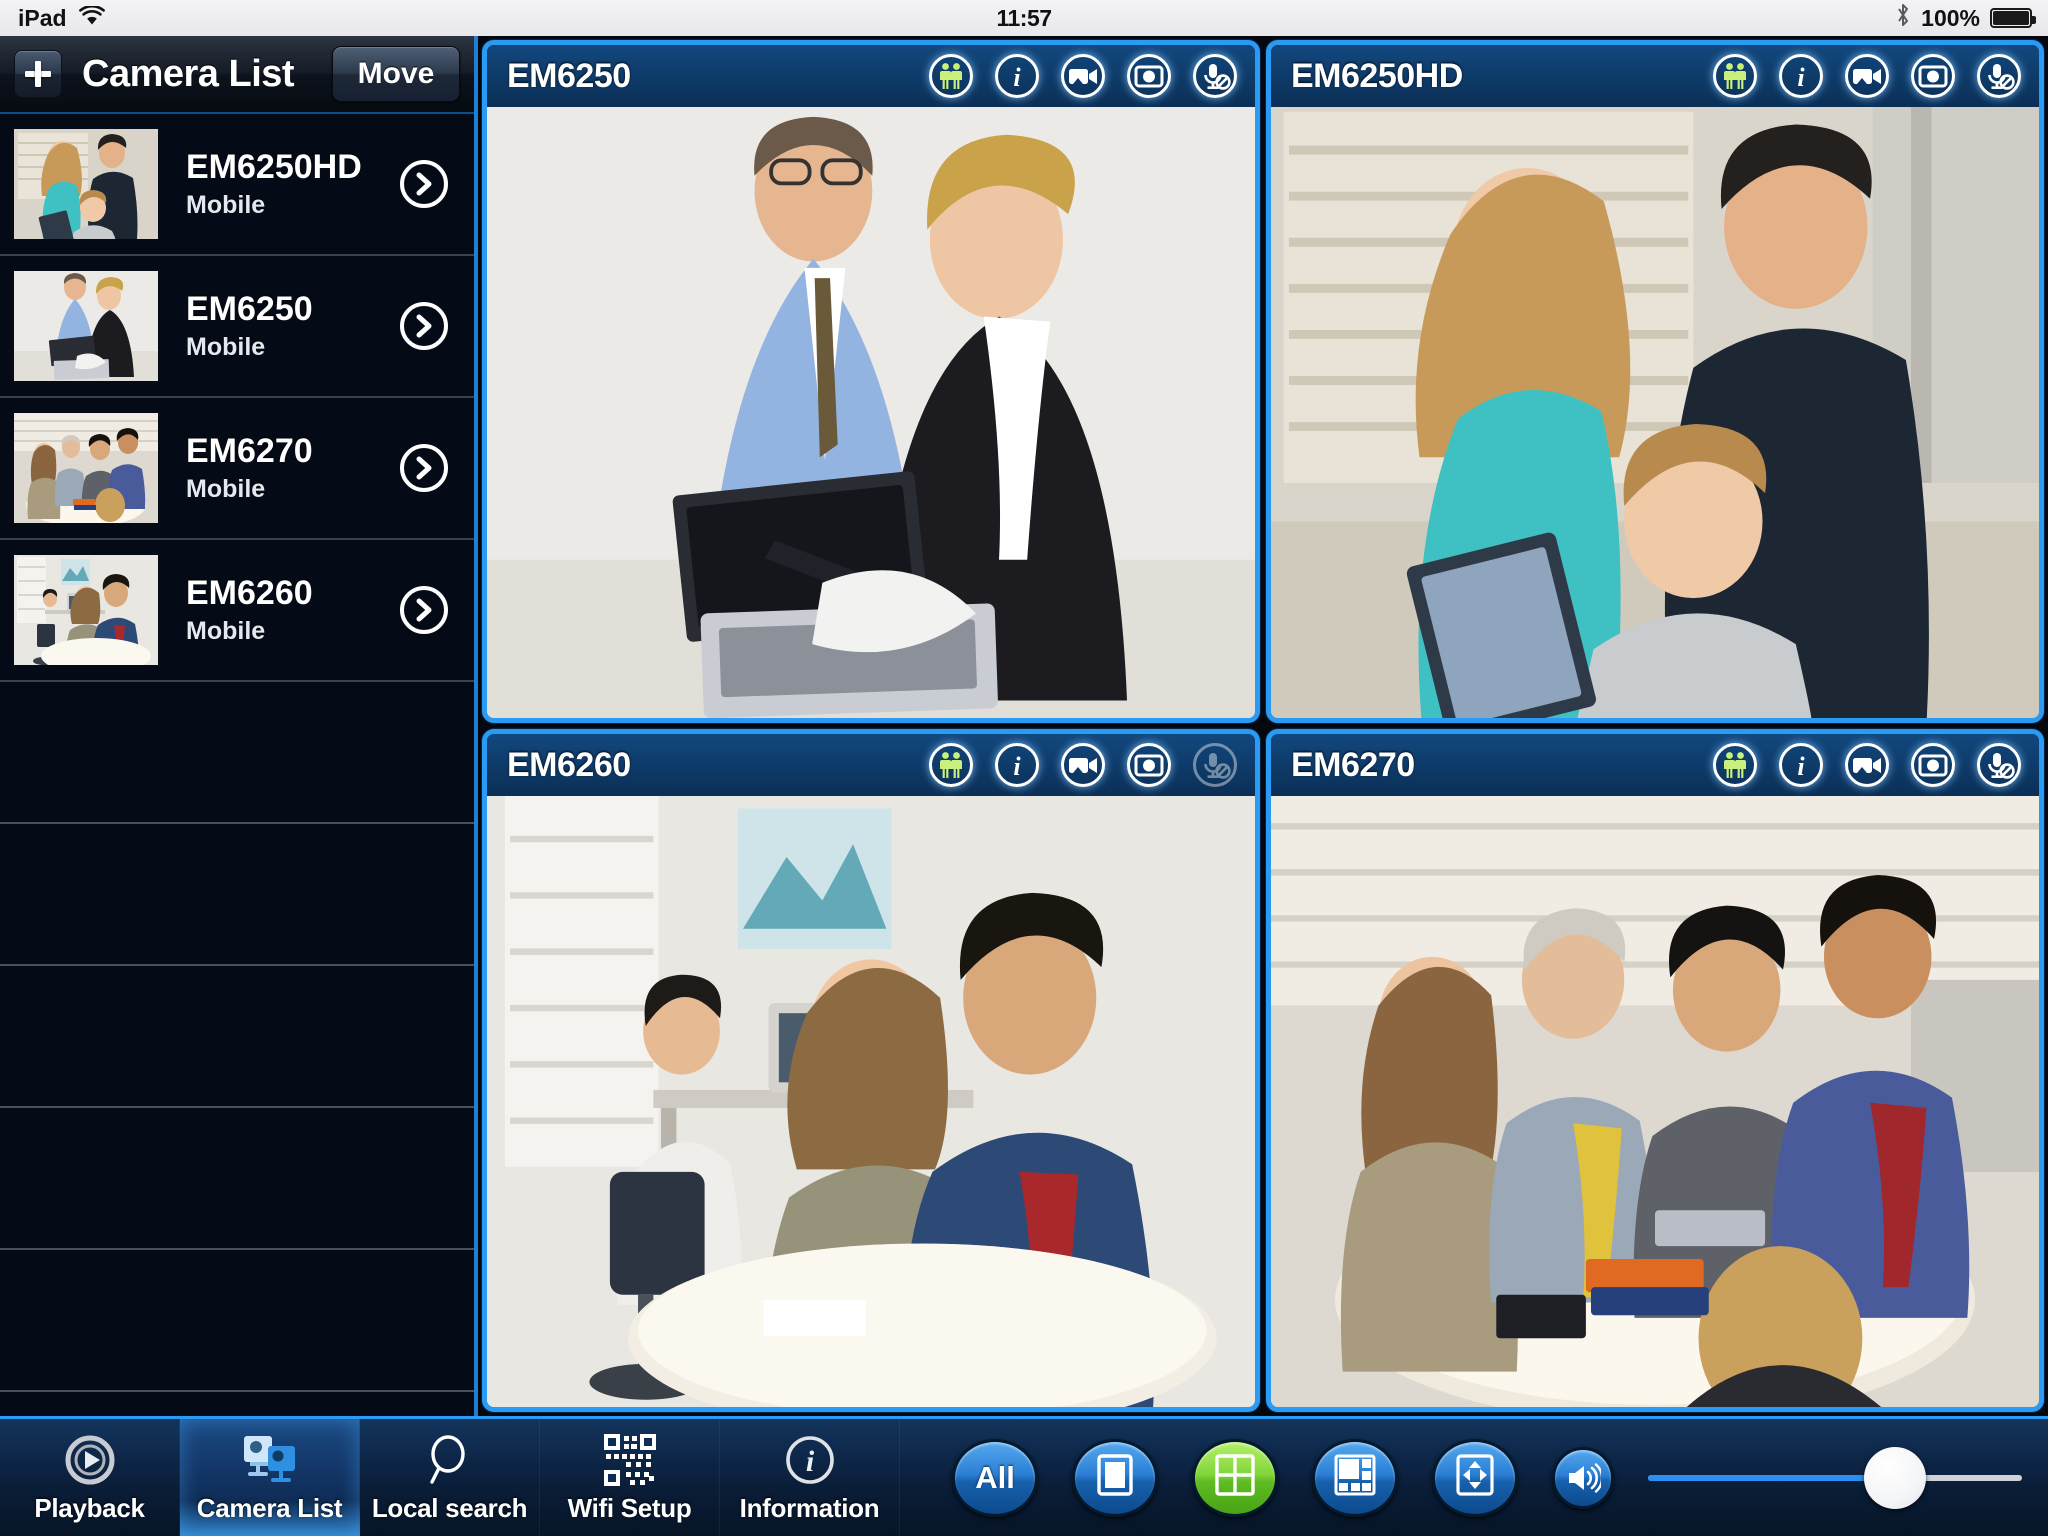  What do you see at coordinates (279, 184) in the screenshot?
I see `camera-item-meta: EM6250HD Mobile` at bounding box center [279, 184].